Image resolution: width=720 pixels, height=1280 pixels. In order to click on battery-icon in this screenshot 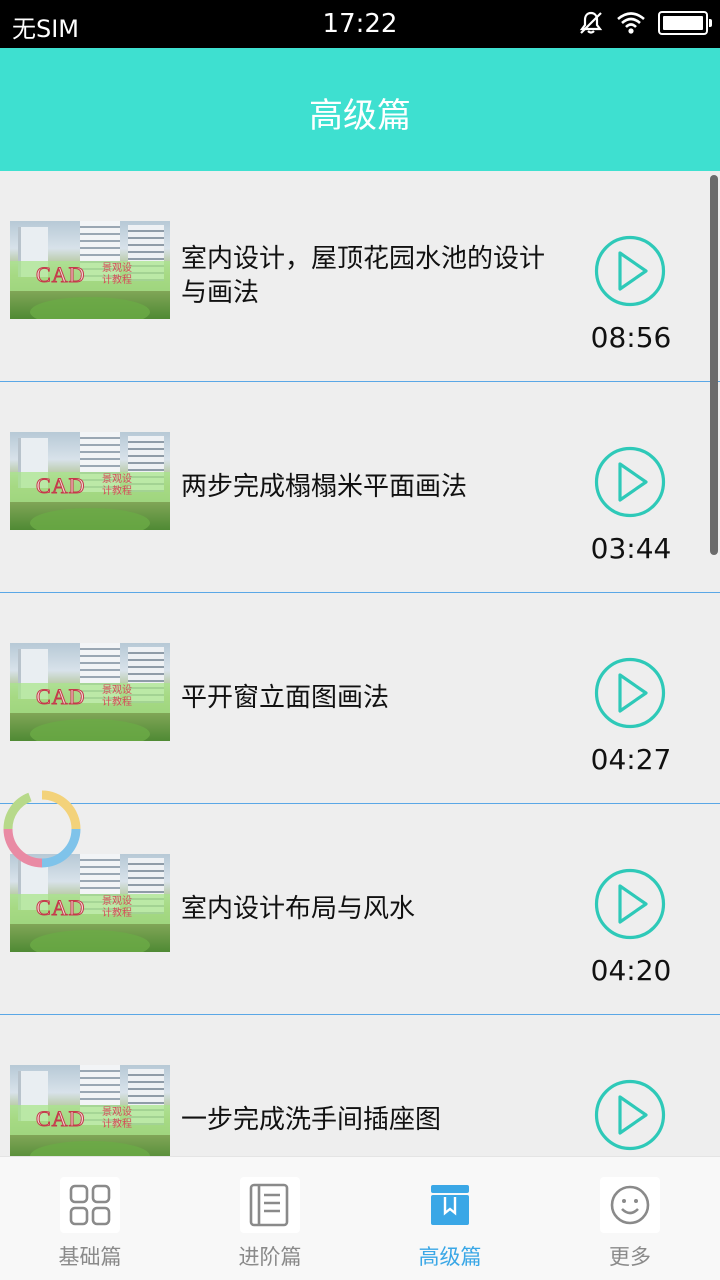, I will do `click(685, 23)`.